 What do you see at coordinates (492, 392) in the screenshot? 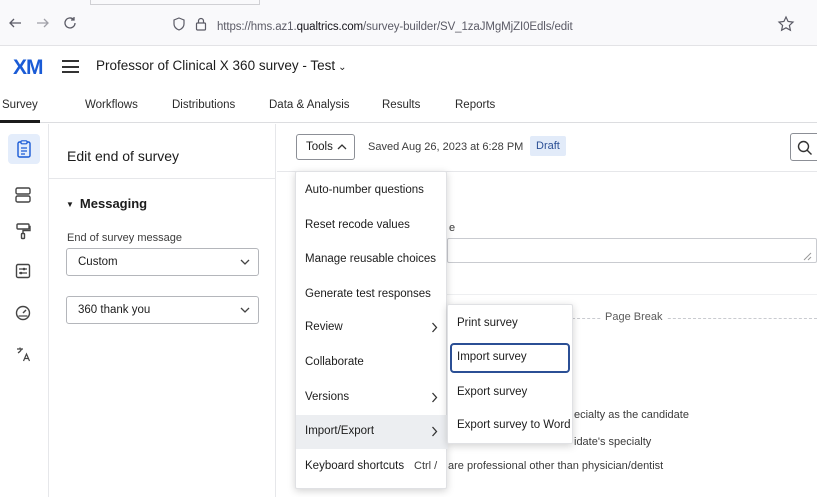
I see `submenu-item-label: Export survey` at bounding box center [492, 392].